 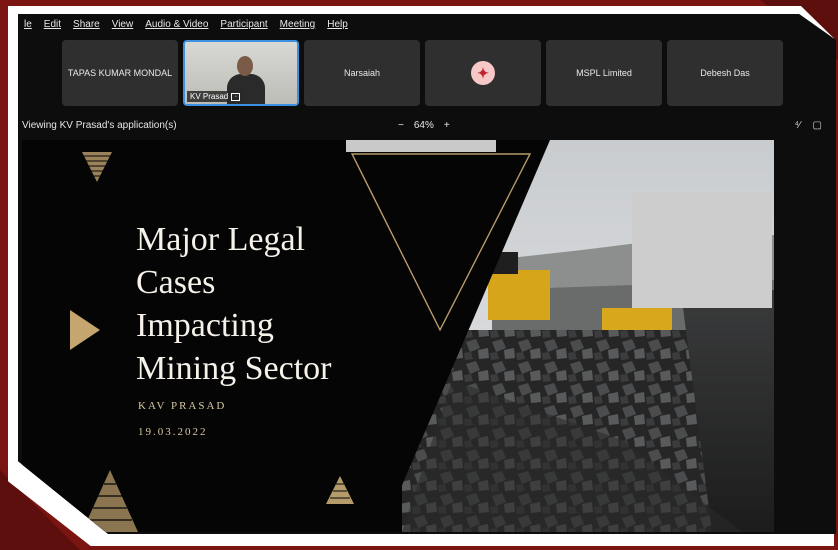 What do you see at coordinates (28, 25) in the screenshot?
I see `menu-file: le` at bounding box center [28, 25].